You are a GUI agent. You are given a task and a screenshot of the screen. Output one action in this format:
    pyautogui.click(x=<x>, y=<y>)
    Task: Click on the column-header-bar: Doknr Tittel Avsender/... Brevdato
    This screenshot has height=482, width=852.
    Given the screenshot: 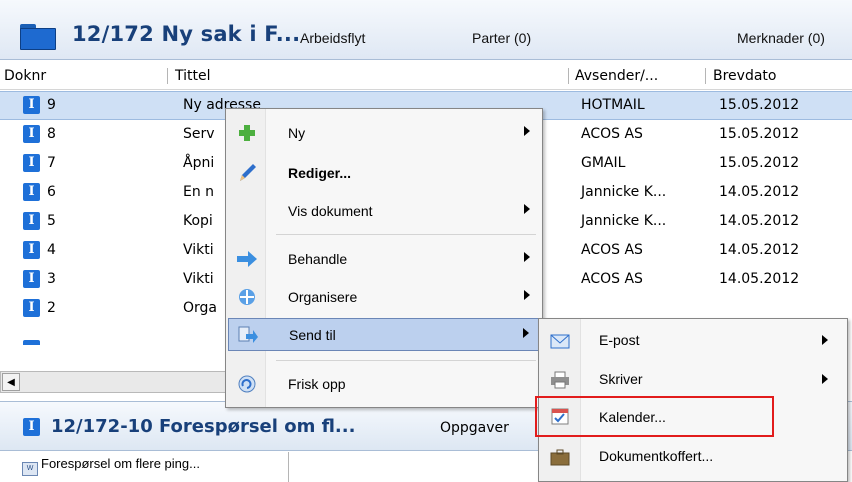 What is the action you would take?
    pyautogui.click(x=426, y=76)
    